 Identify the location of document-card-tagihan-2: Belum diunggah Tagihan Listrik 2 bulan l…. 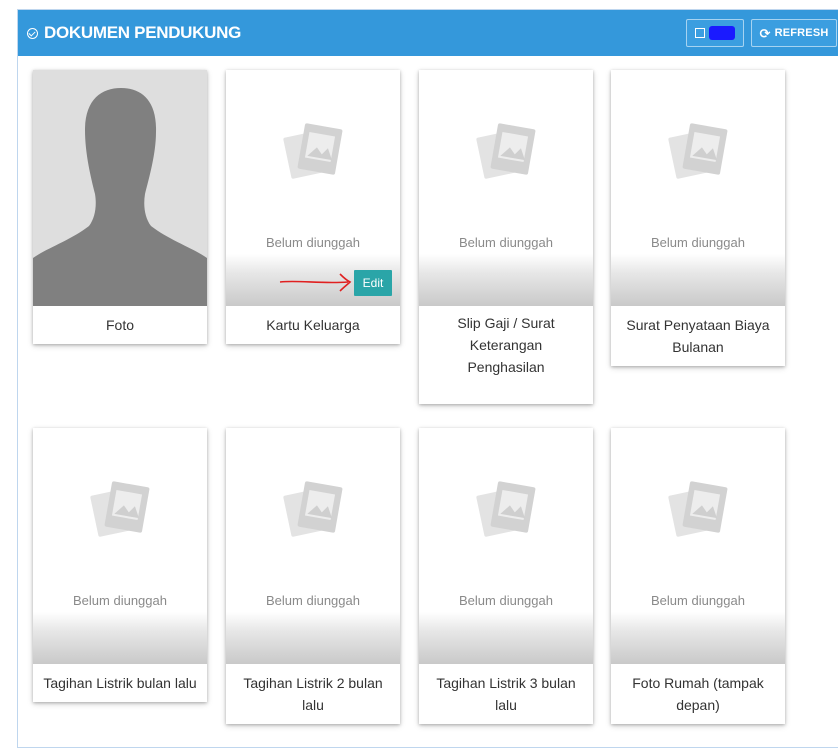
(313, 576).